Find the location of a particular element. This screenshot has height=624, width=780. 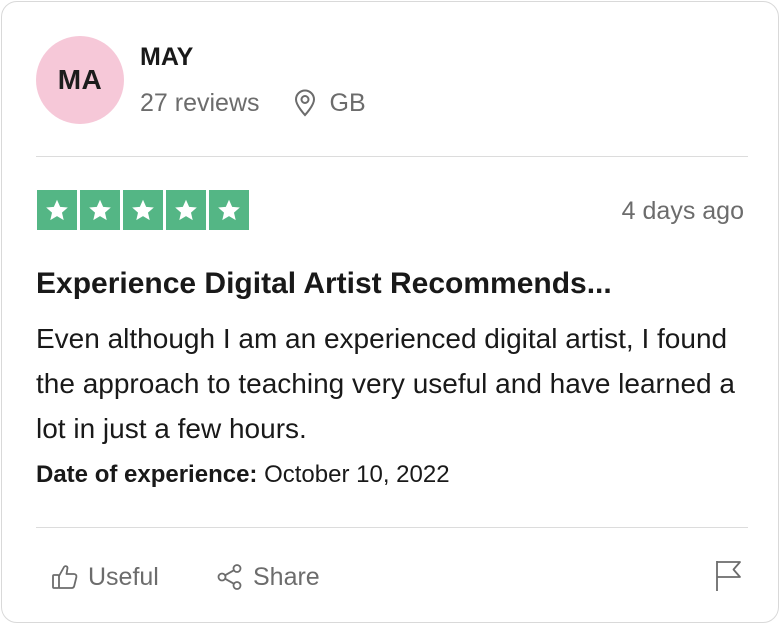

experience-date: October 10, 2022 is located at coordinates (357, 474).